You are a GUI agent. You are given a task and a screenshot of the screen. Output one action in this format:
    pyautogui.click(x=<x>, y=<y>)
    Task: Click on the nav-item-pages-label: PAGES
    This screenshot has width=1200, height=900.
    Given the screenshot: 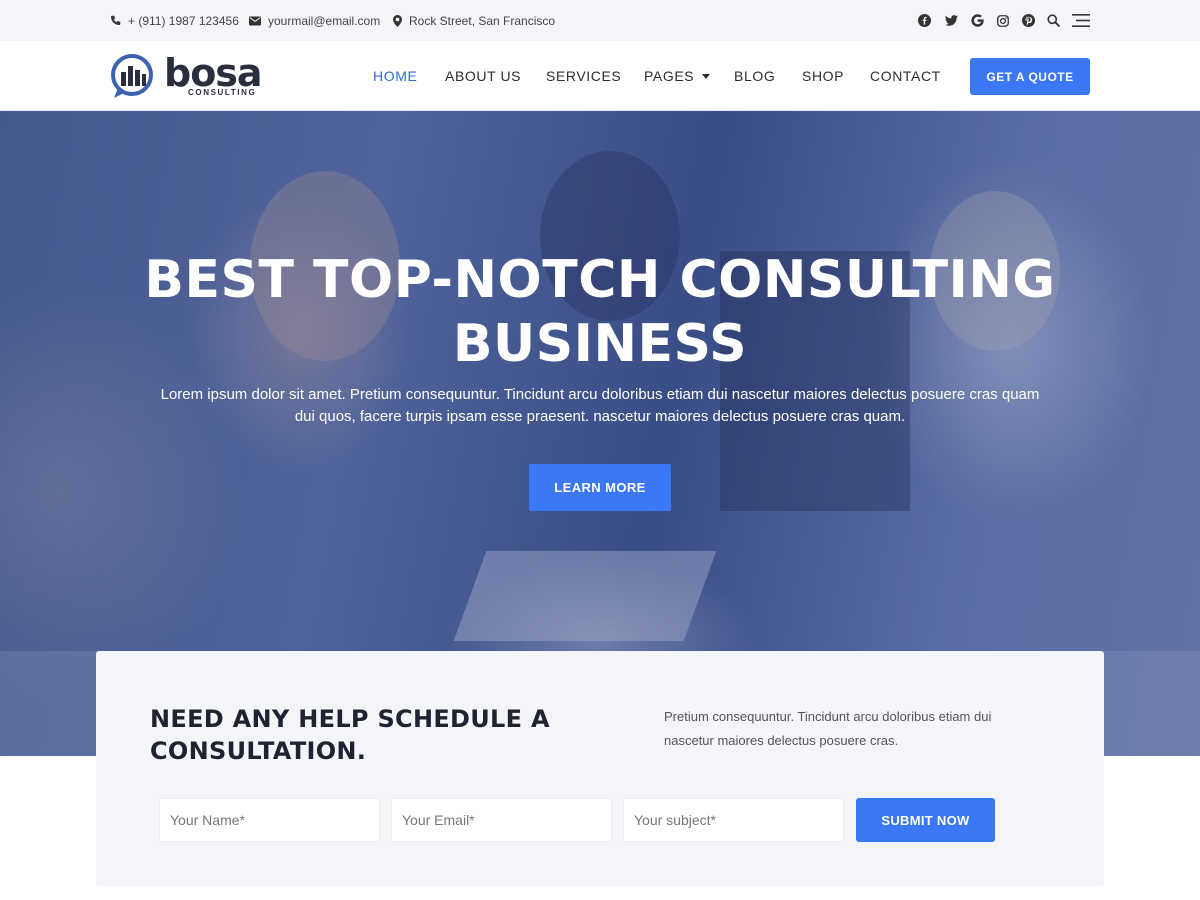 What is the action you would take?
    pyautogui.click(x=669, y=76)
    